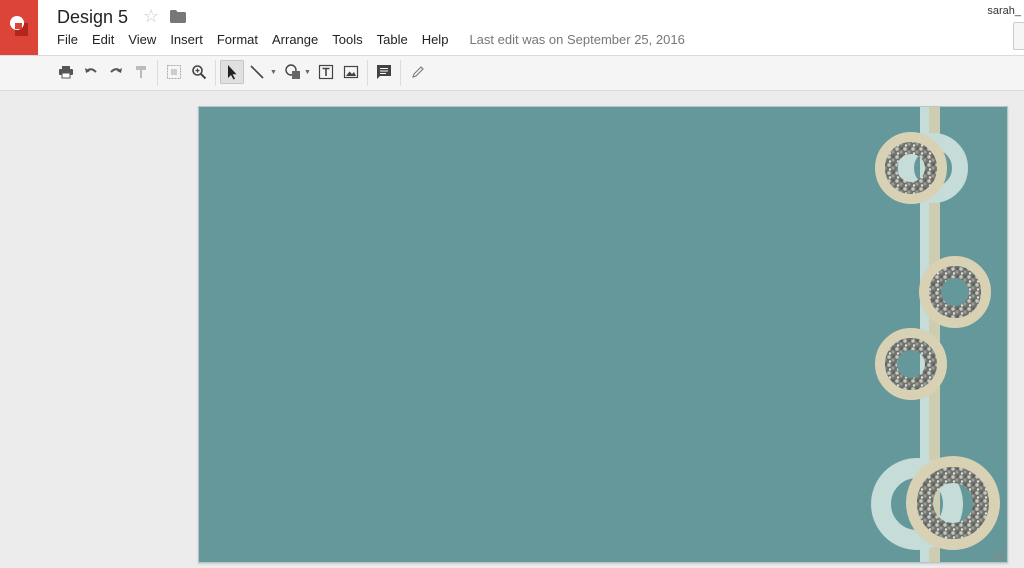 The height and width of the screenshot is (568, 1024). I want to click on print-icon, so click(66, 72).